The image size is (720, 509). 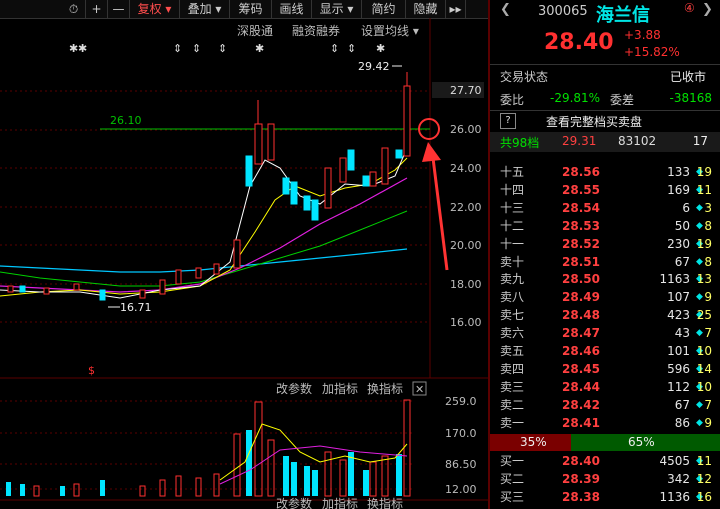 I want to click on ask-price: 28.50, so click(x=581, y=279).